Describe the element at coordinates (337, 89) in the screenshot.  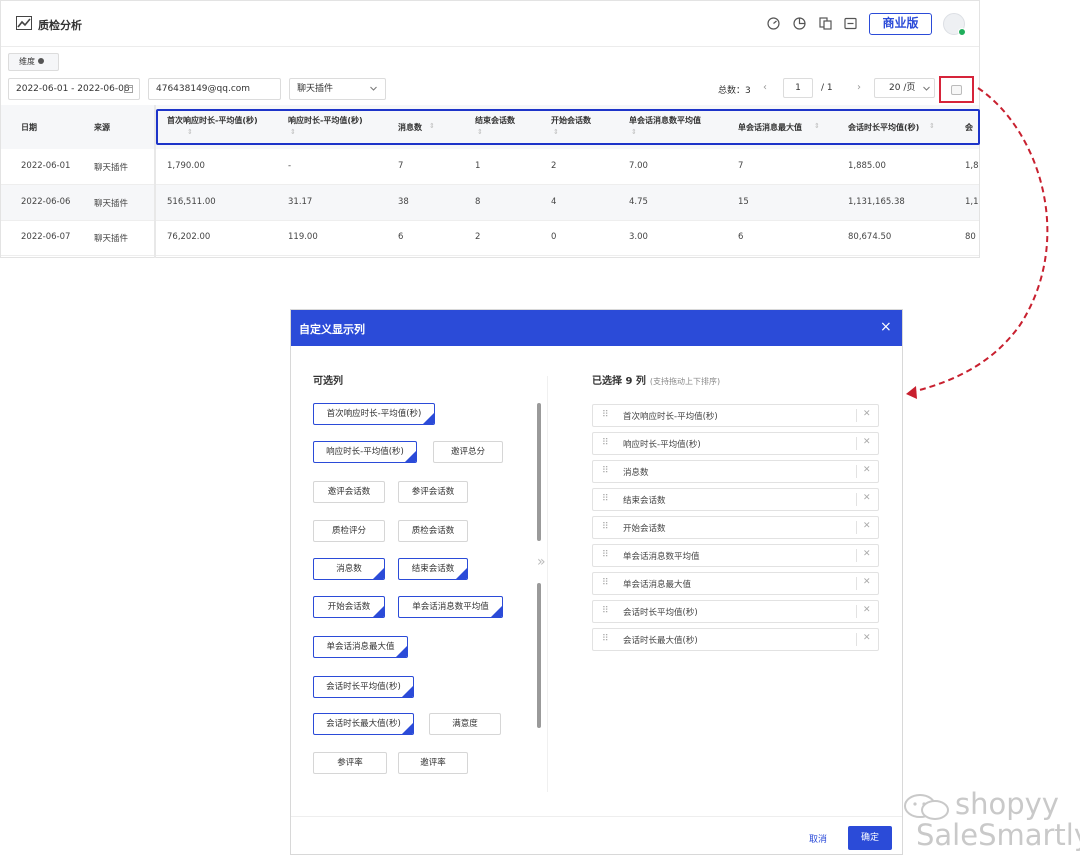
I see `channel-select: 聊天插件` at that location.